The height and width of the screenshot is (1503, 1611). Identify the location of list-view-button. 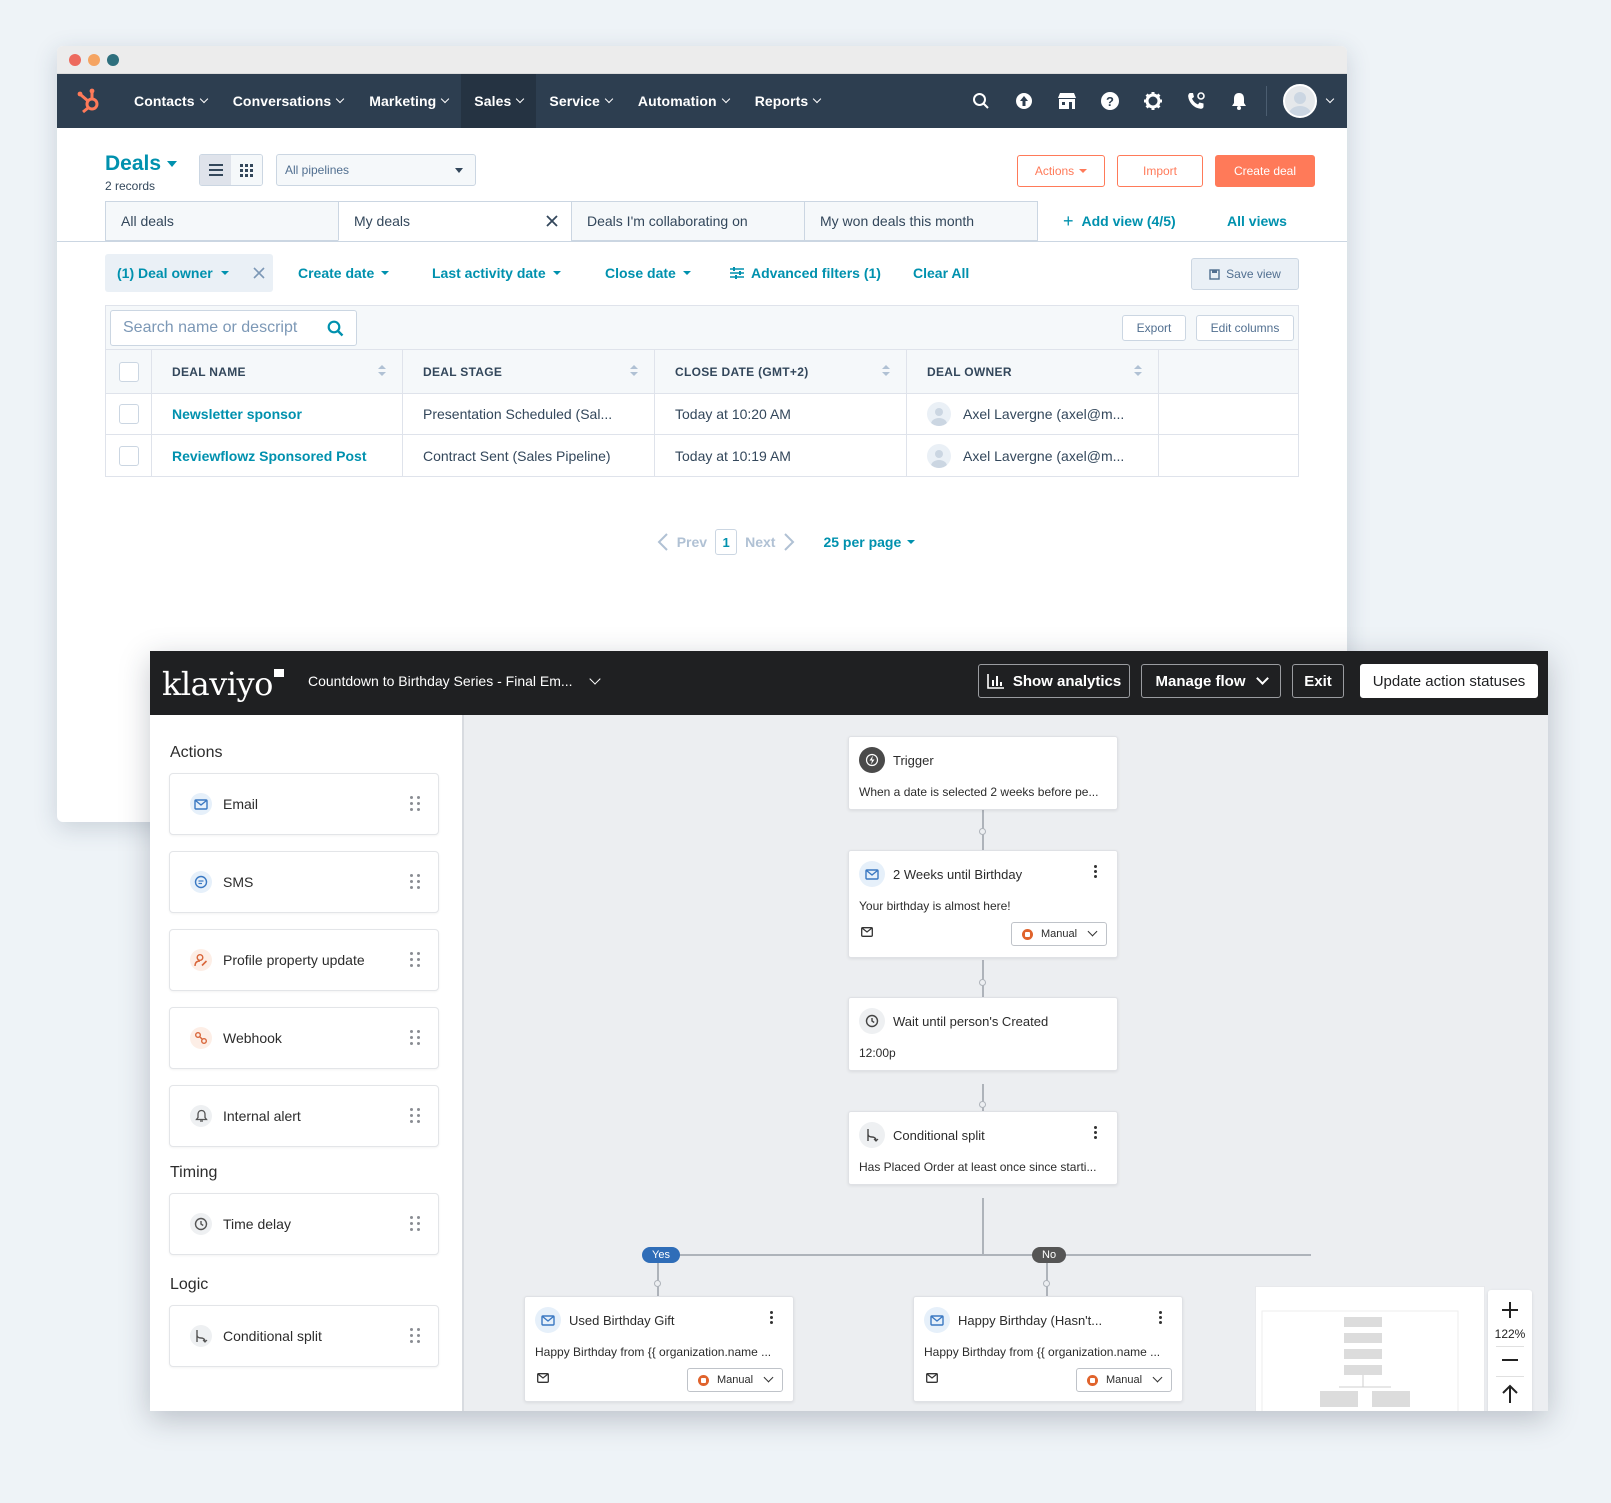
(215, 170).